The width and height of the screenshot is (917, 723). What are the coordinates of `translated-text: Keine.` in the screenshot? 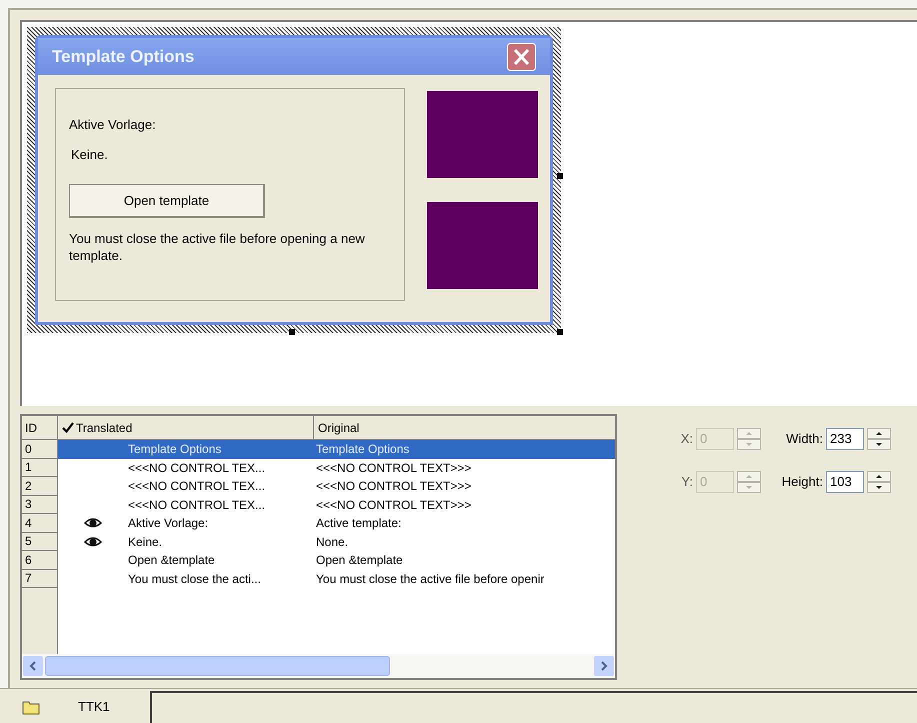 It's located at (146, 542).